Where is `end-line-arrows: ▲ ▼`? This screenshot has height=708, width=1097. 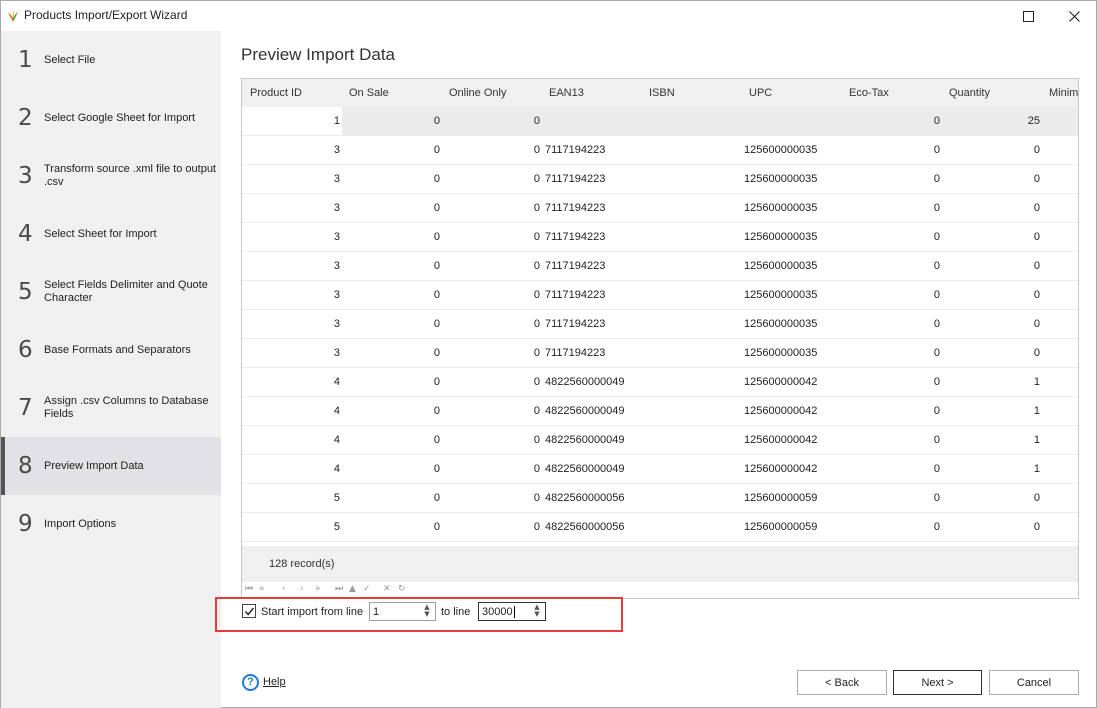 end-line-arrows: ▲ ▼ is located at coordinates (537, 611).